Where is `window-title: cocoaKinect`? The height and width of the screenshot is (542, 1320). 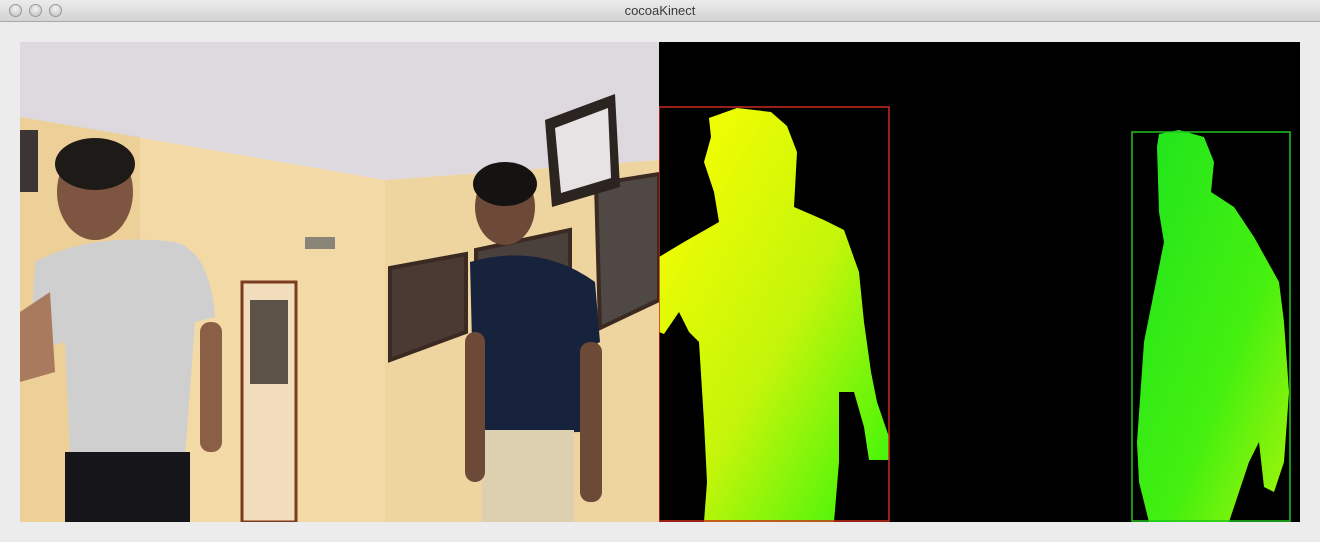 window-title: cocoaKinect is located at coordinates (660, 10).